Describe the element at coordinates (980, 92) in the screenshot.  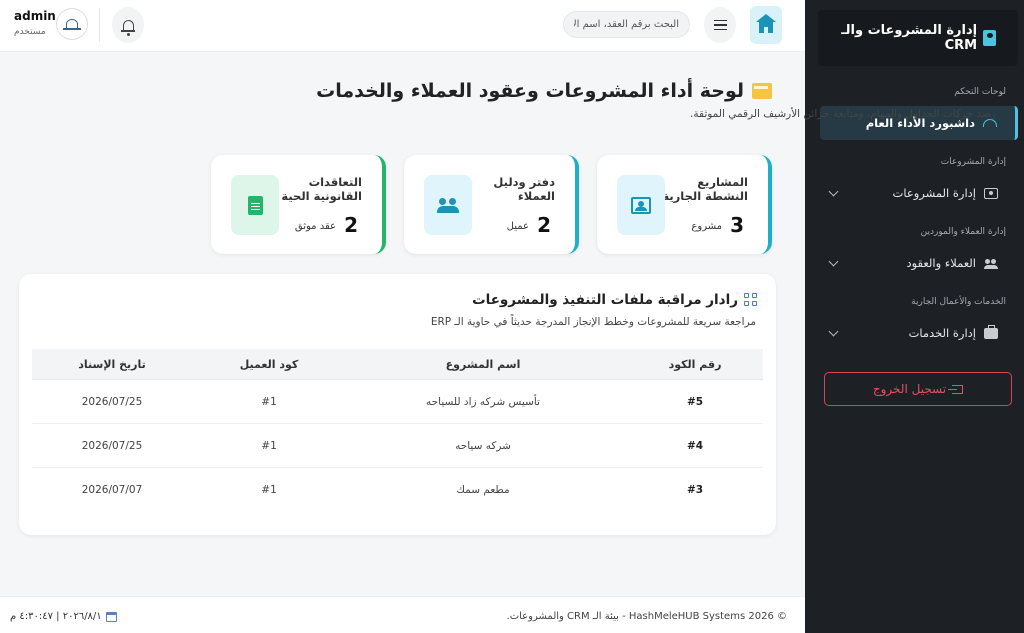
I see `section-title-dashboards: لوحات التحكم` at that location.